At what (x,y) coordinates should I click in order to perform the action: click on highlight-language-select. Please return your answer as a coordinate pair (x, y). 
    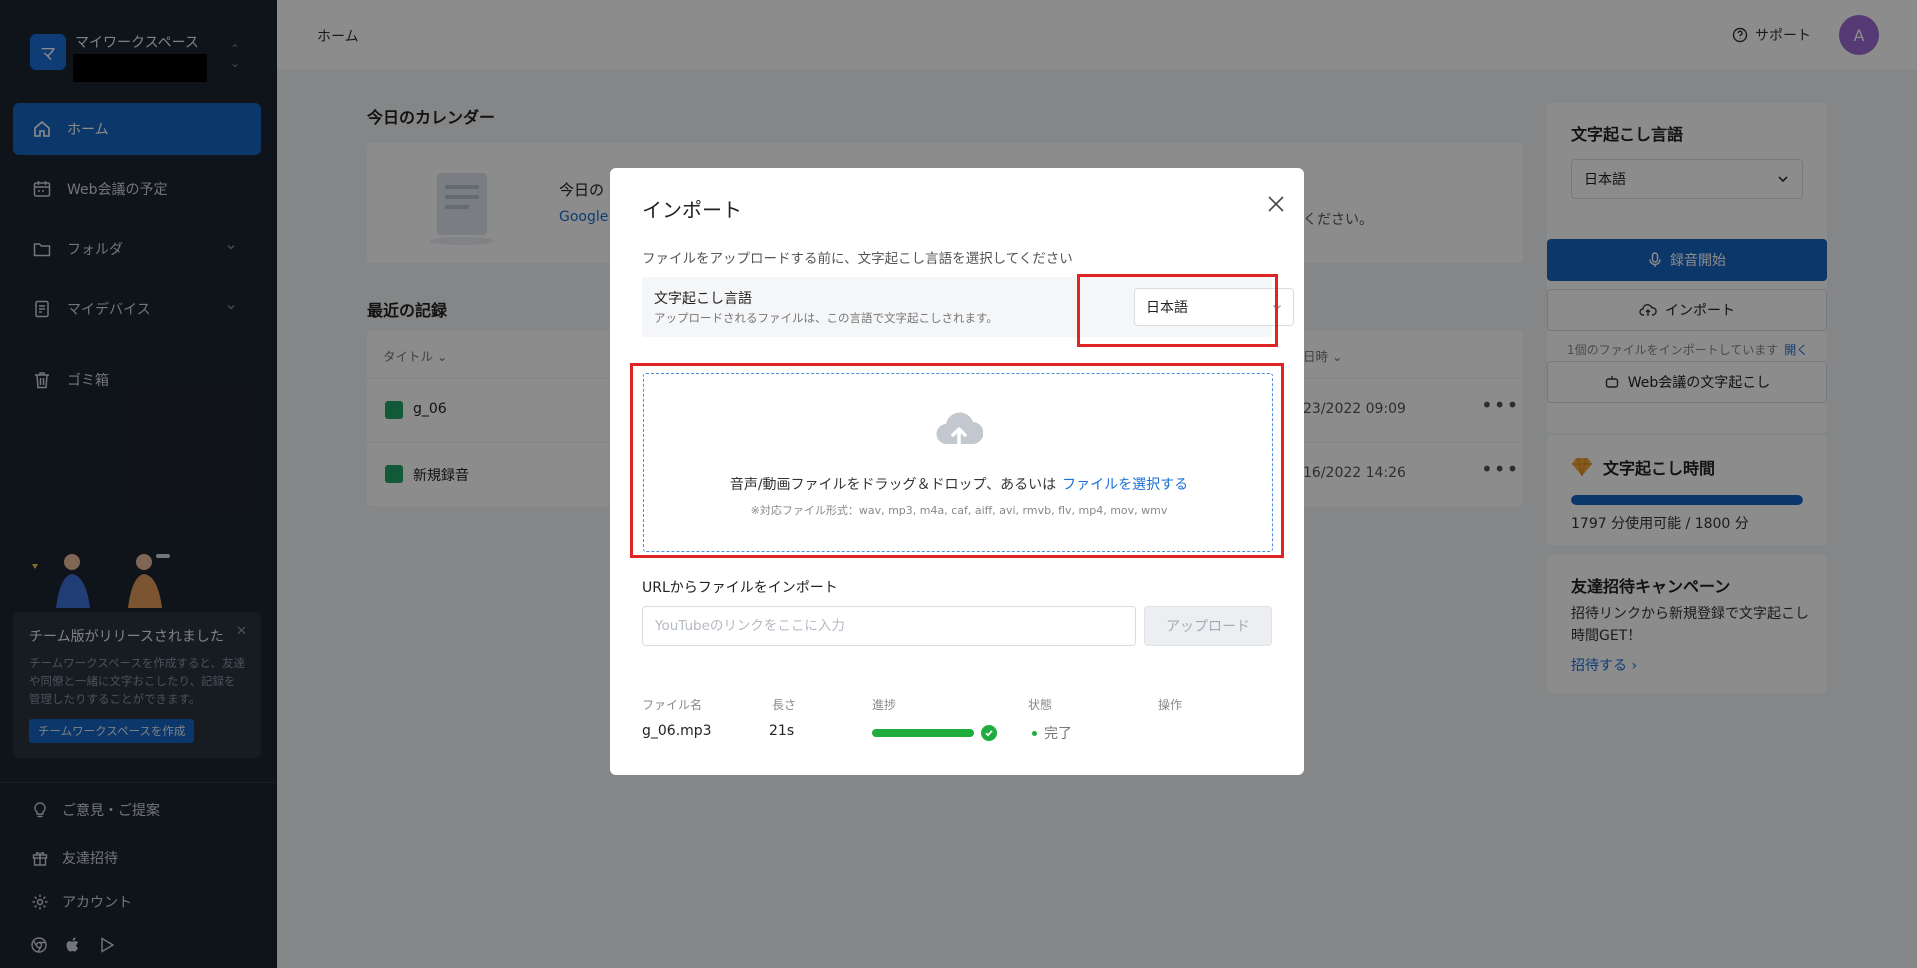
    Looking at the image, I should click on (1177, 310).